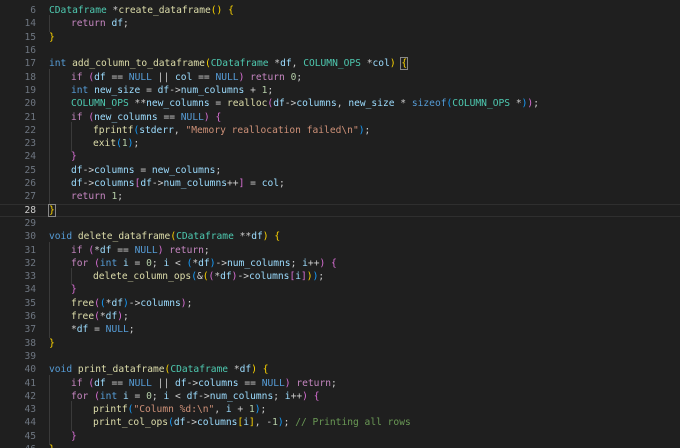  I want to click on code-line: 36 free(*df);, so click(340, 317).